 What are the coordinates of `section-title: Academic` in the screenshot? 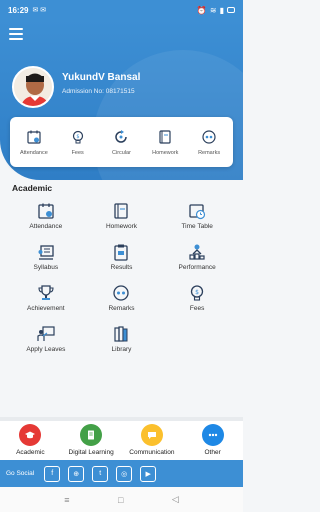 It's located at (32, 188).